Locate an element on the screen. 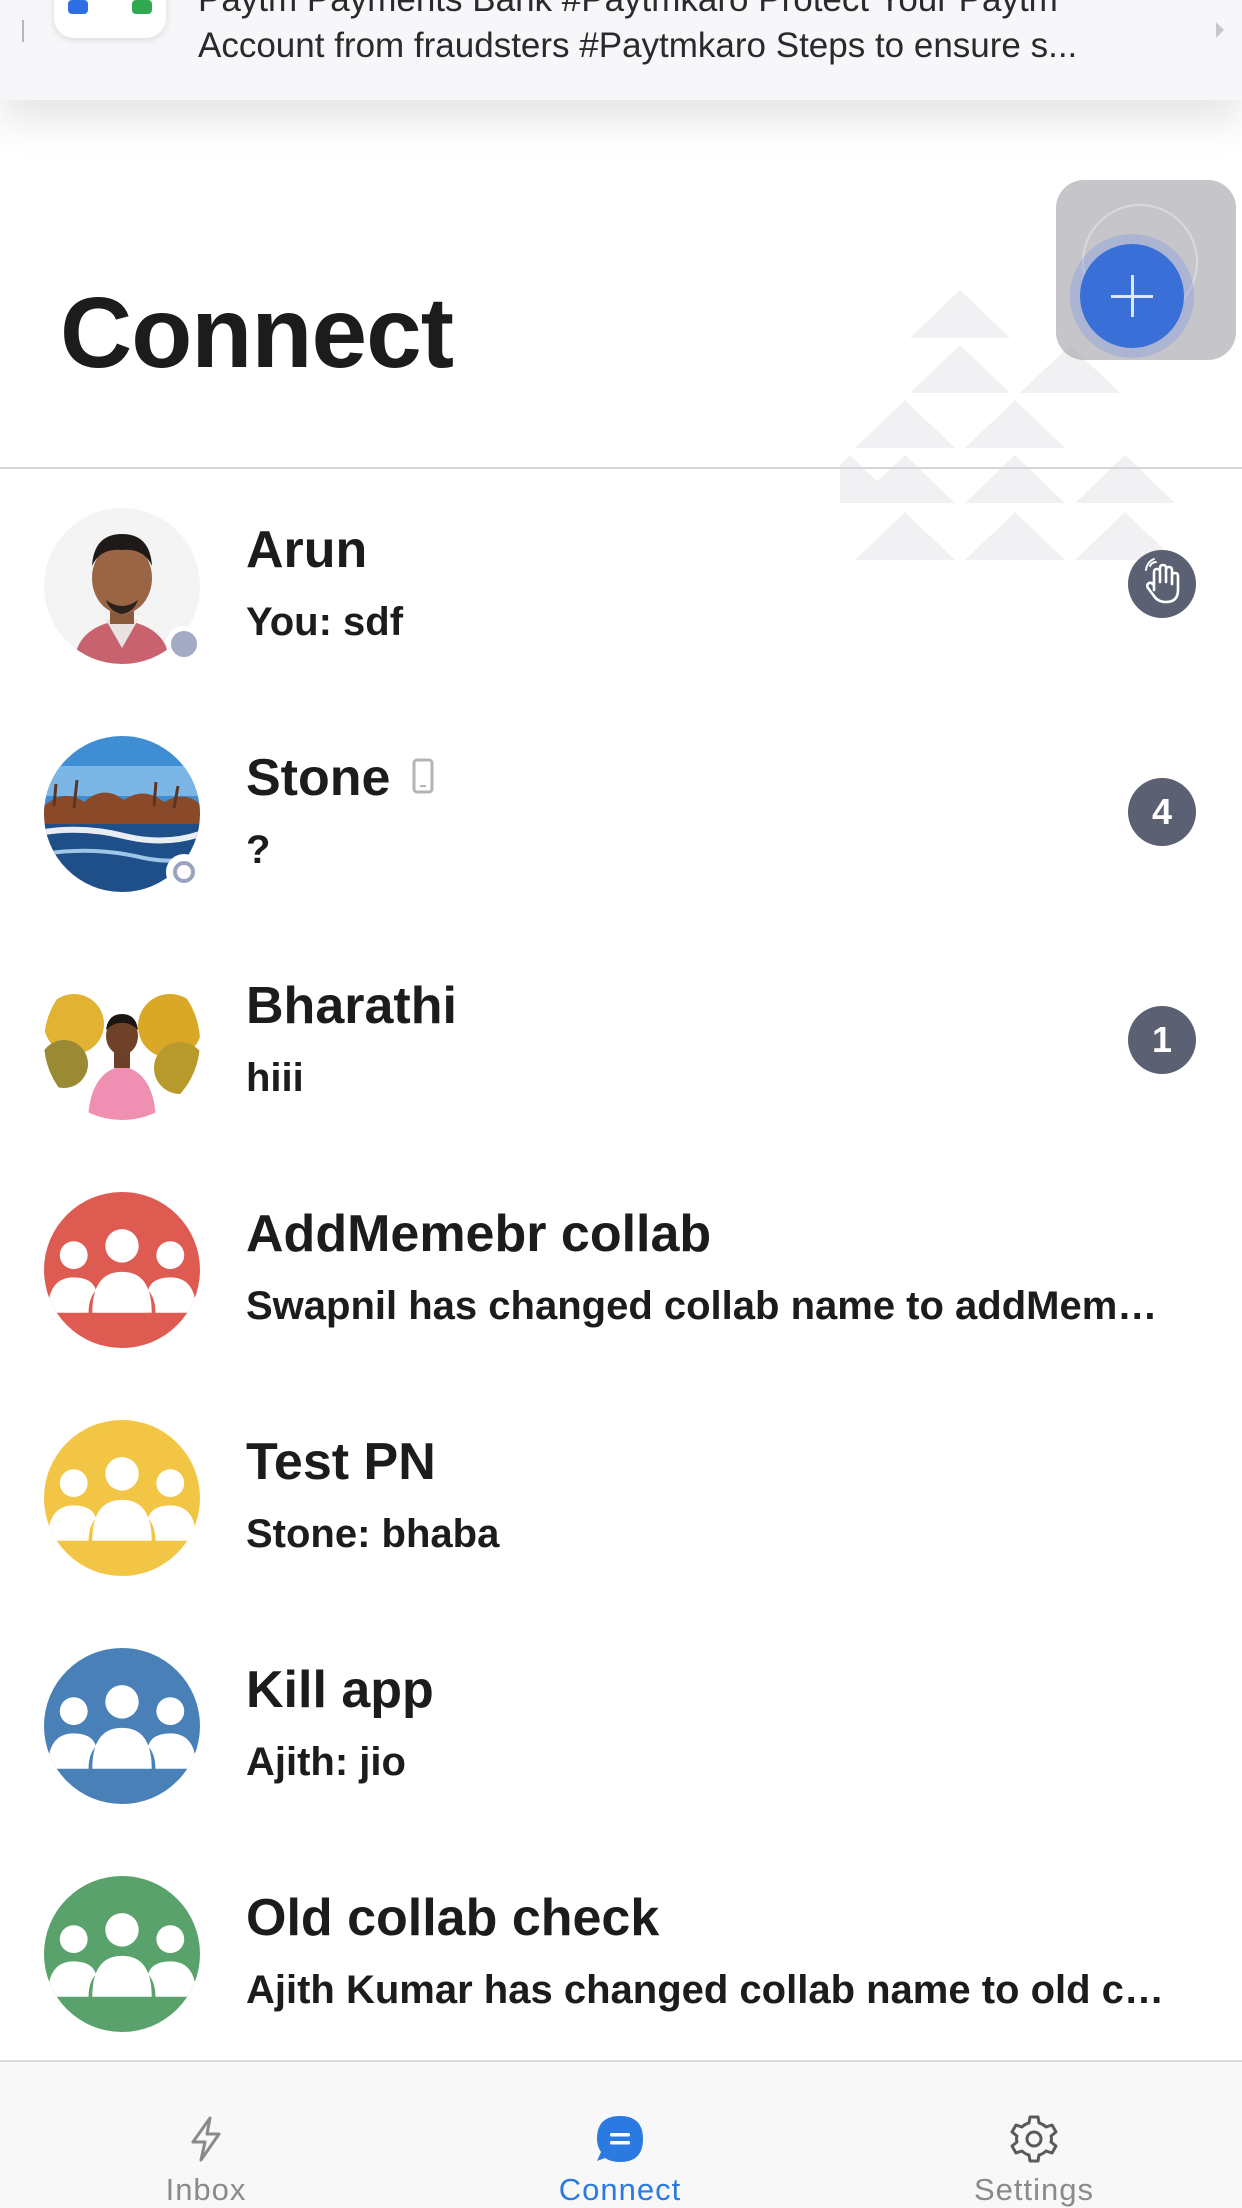 Image resolution: width=1242 pixels, height=2208 pixels. wave-button is located at coordinates (1162, 584).